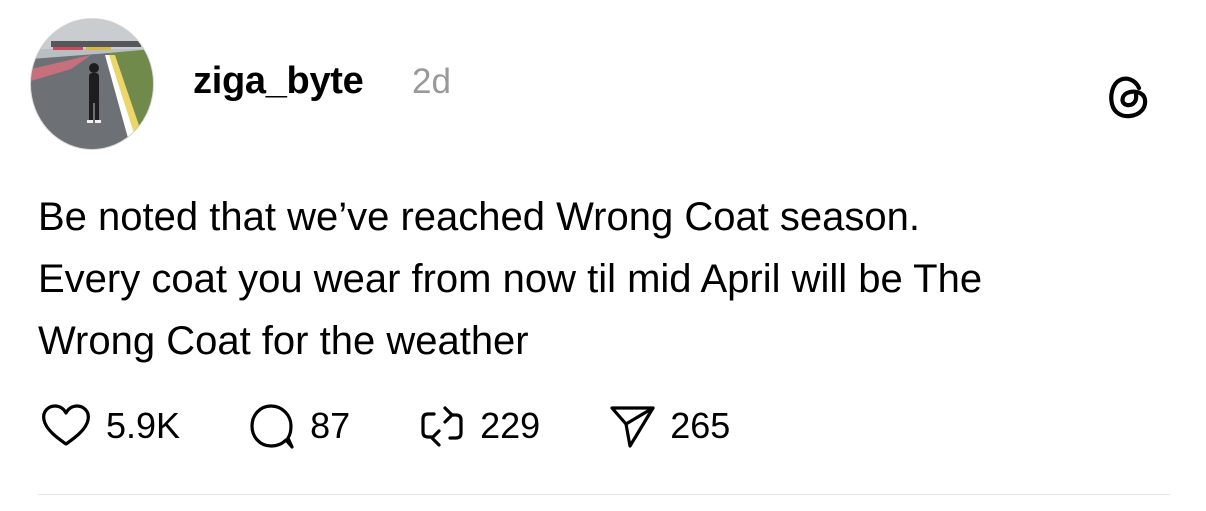 Image resolution: width=1206 pixels, height=511 pixels. What do you see at coordinates (272, 426) in the screenshot?
I see `comment-icon` at bounding box center [272, 426].